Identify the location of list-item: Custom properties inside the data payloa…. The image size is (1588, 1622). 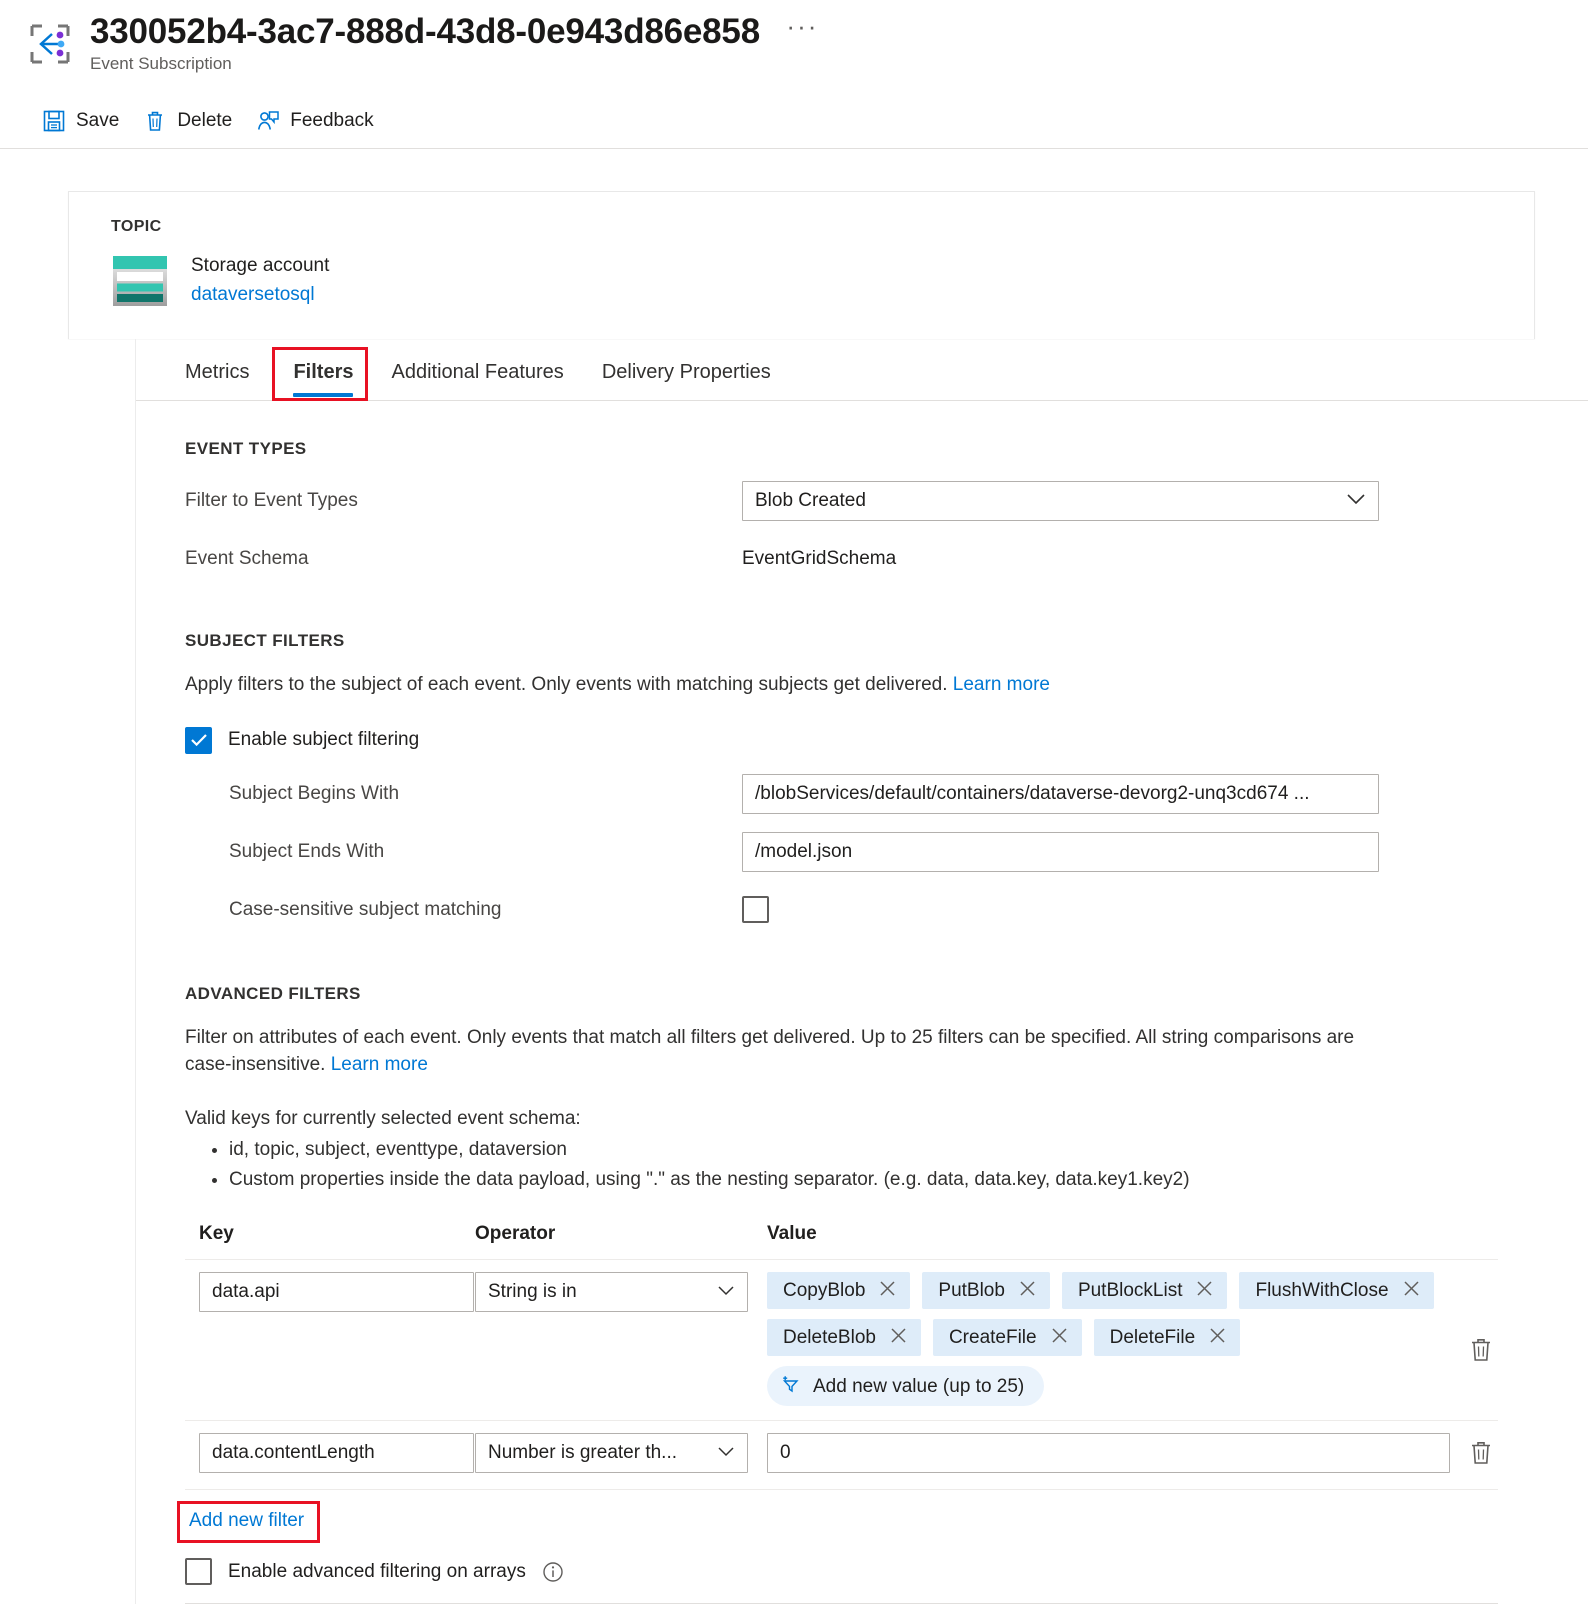
(863, 1180).